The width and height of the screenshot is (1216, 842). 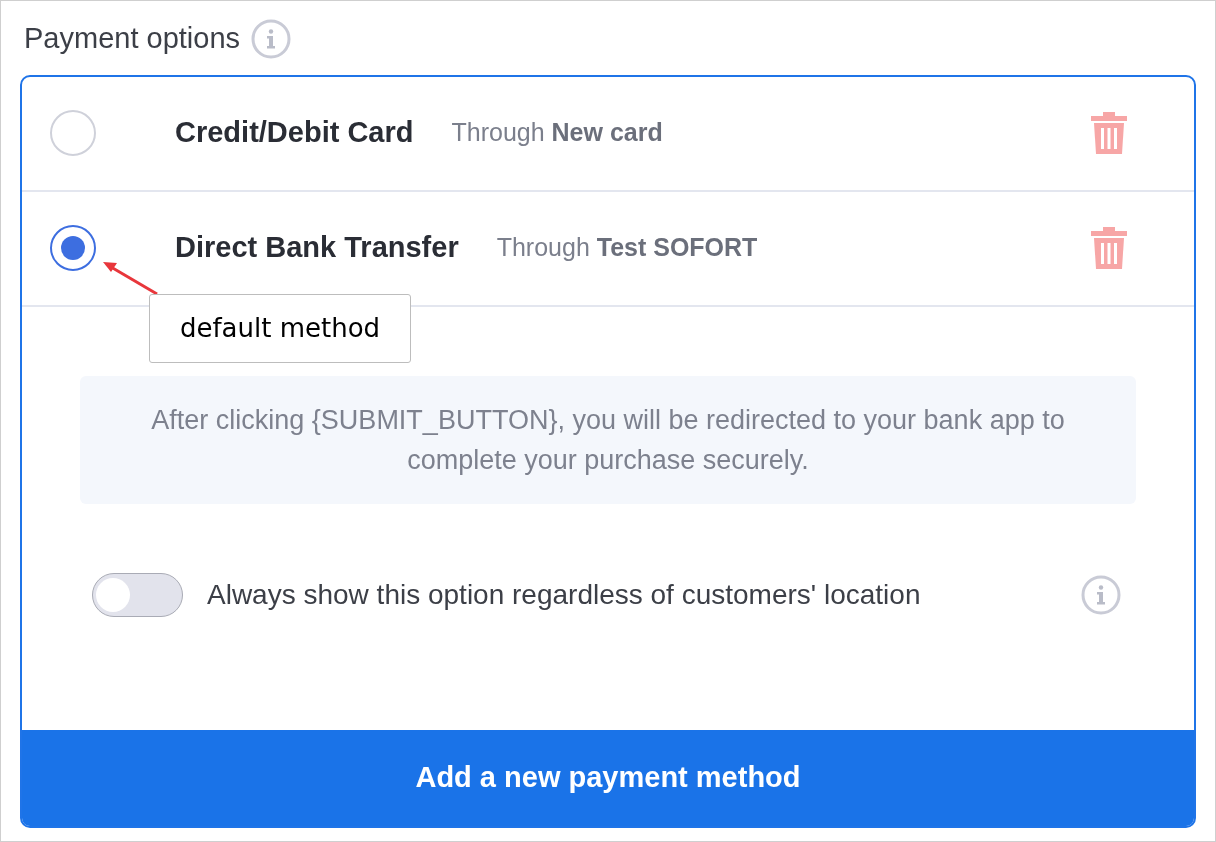 I want to click on toggle-switch, so click(x=137, y=594).